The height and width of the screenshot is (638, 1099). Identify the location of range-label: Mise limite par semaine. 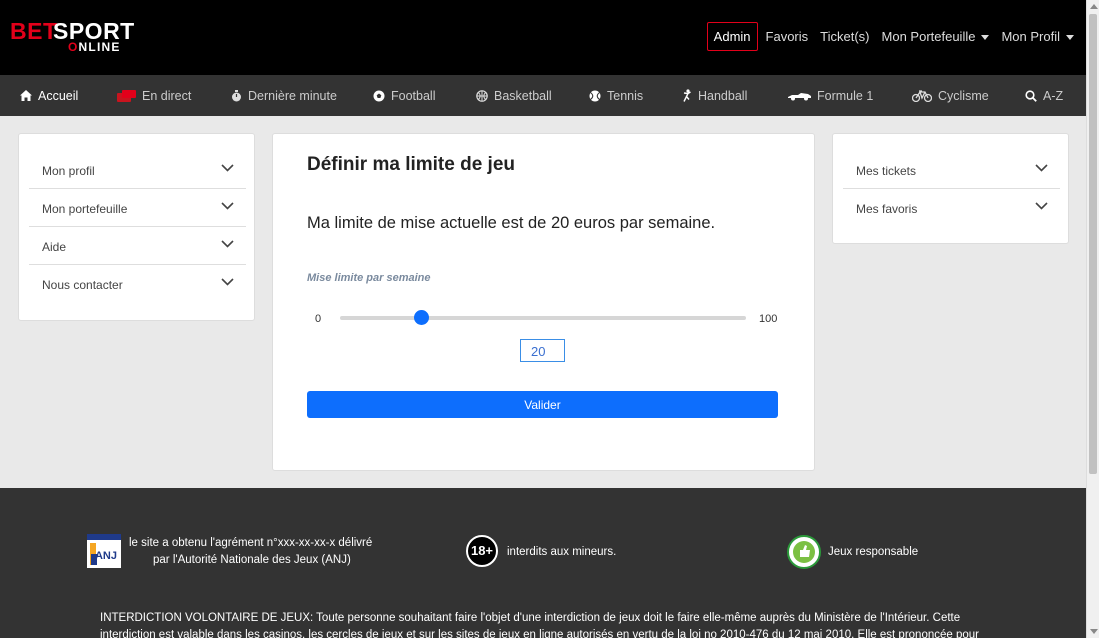
(369, 278).